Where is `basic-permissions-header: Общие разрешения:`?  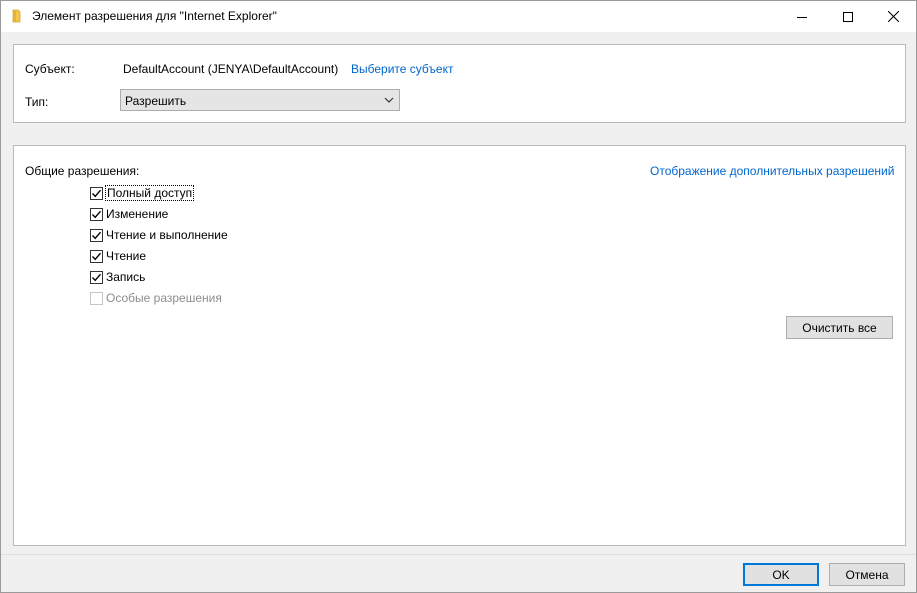
basic-permissions-header: Общие разрешения: is located at coordinates (82, 171).